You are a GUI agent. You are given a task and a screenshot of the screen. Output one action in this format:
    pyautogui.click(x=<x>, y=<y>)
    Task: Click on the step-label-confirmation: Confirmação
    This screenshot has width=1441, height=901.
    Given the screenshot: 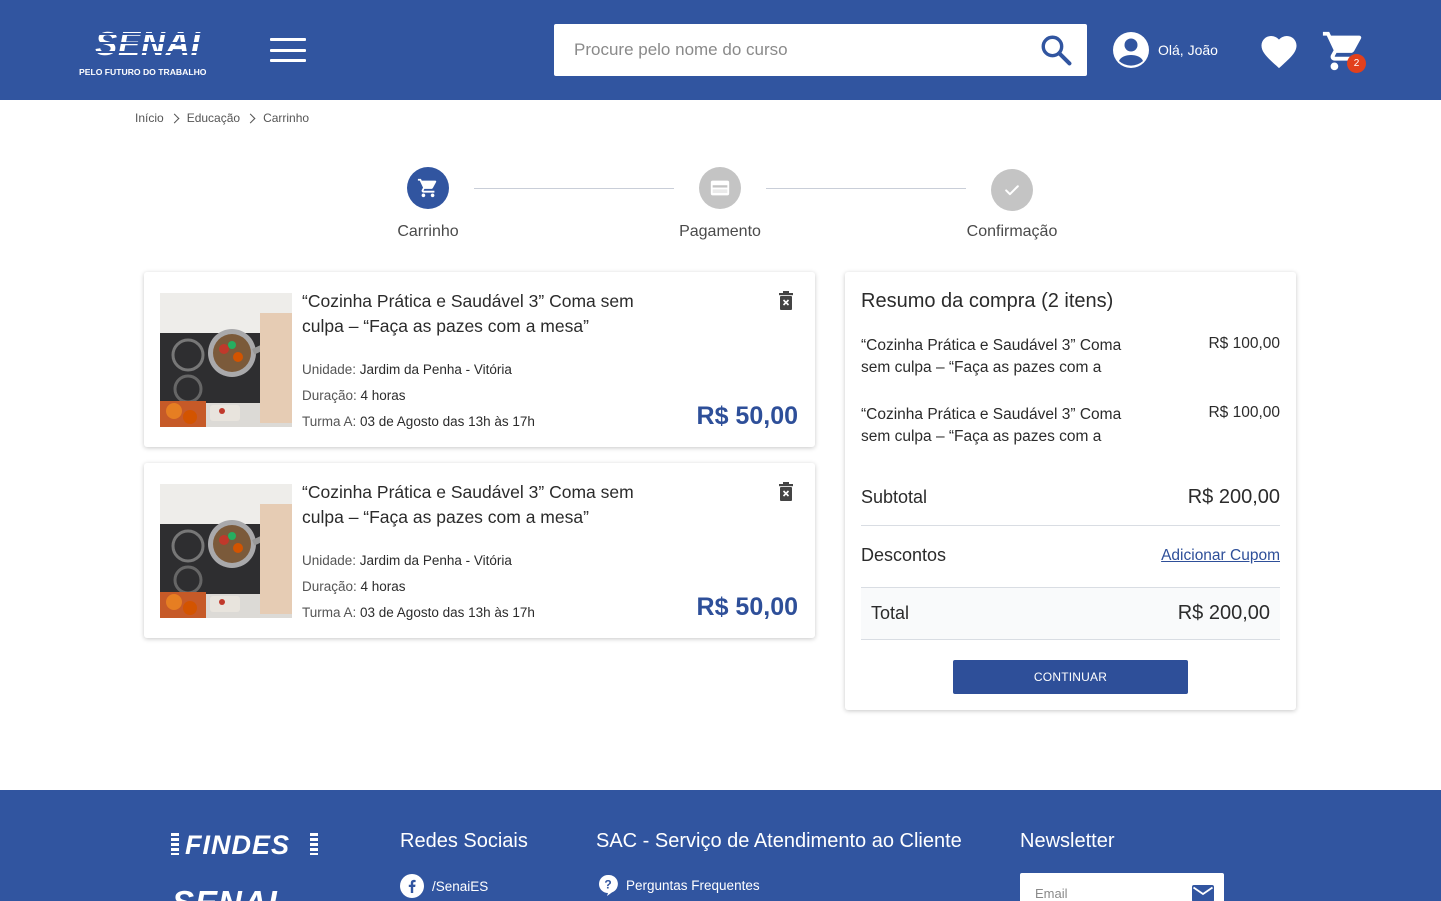 What is the action you would take?
    pyautogui.click(x=1012, y=231)
    